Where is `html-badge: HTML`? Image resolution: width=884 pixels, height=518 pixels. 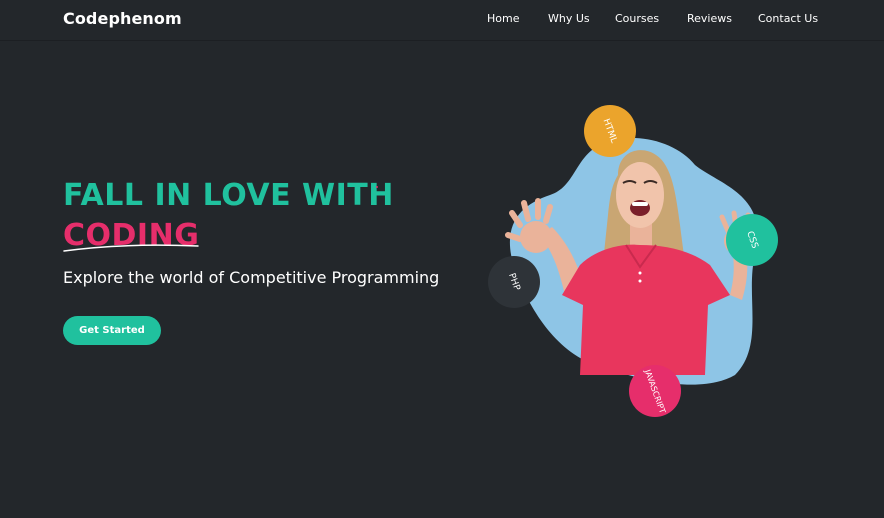
html-badge: HTML is located at coordinates (610, 131).